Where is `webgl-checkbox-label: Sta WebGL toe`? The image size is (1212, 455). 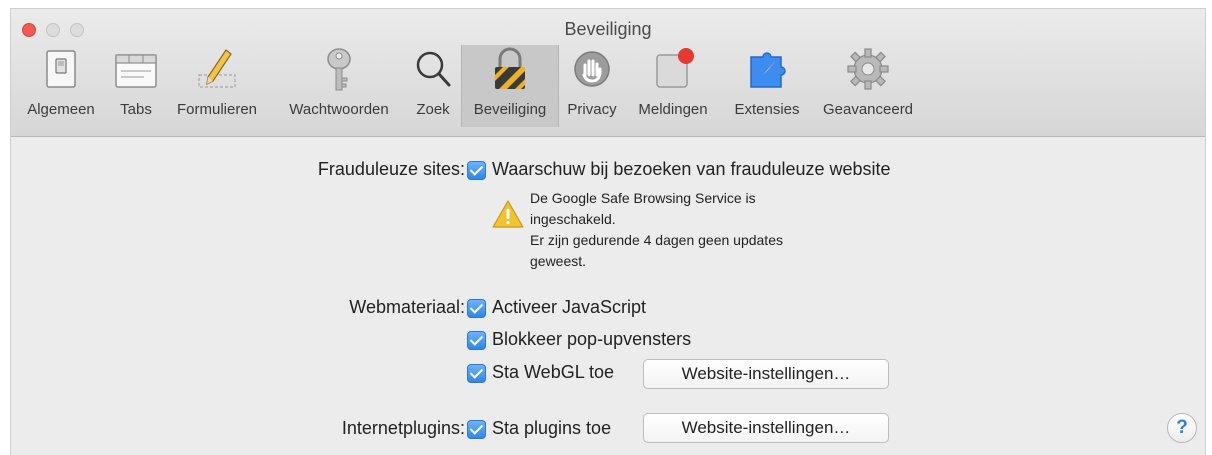 webgl-checkbox-label: Sta WebGL toe is located at coordinates (553, 372).